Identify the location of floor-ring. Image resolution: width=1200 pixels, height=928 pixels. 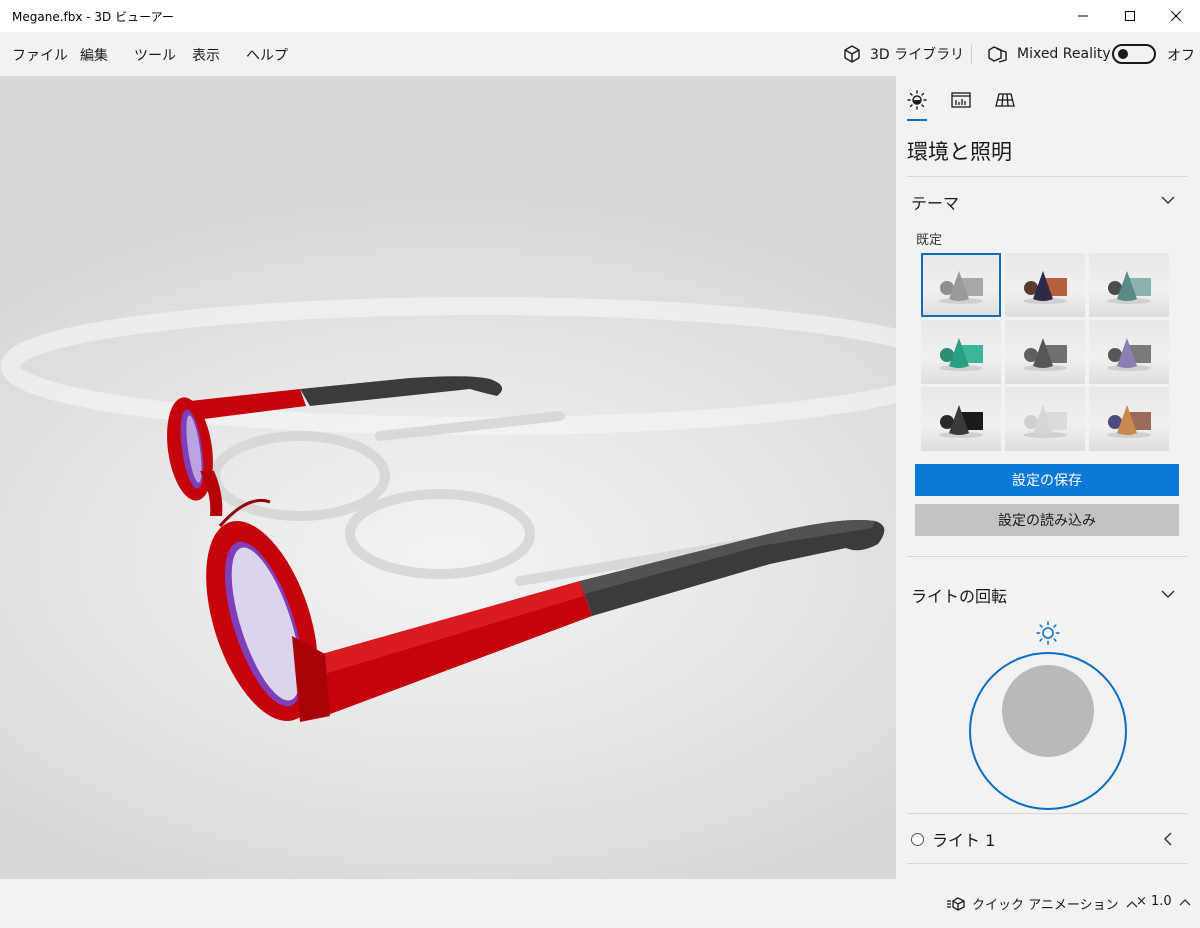
(448, 366).